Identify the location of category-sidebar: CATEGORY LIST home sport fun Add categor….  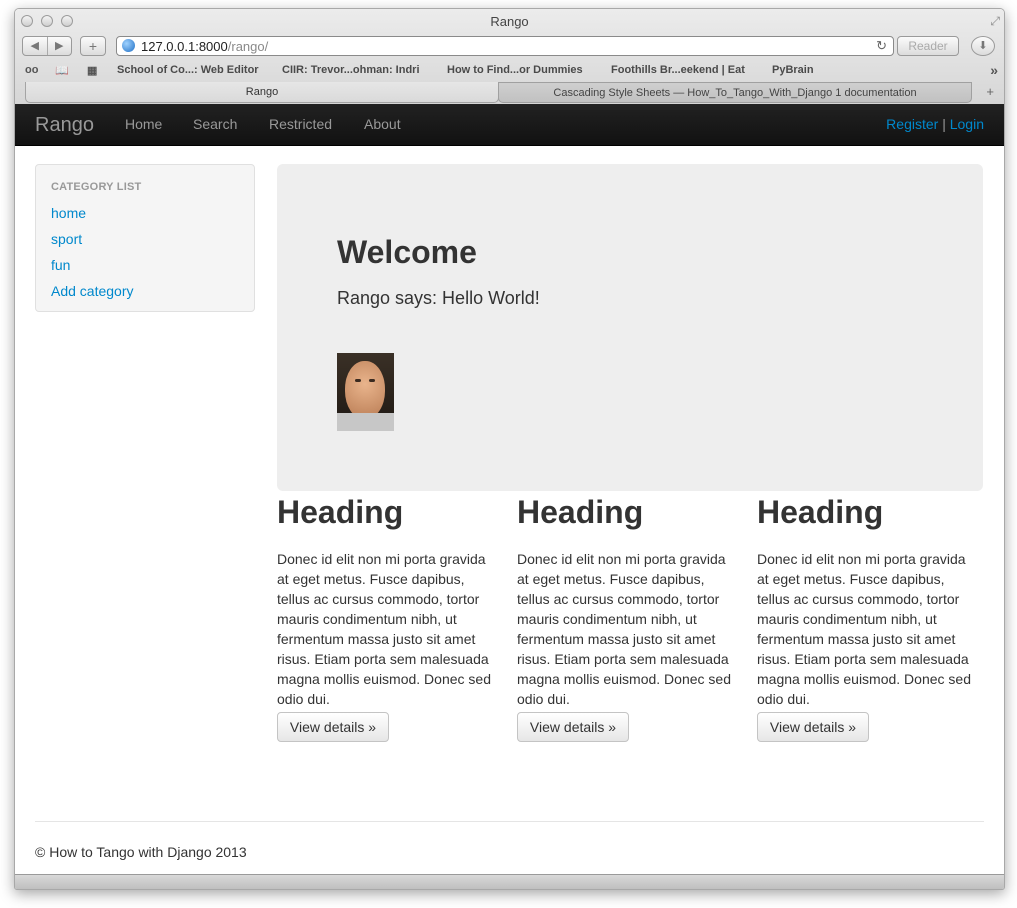
(145, 238).